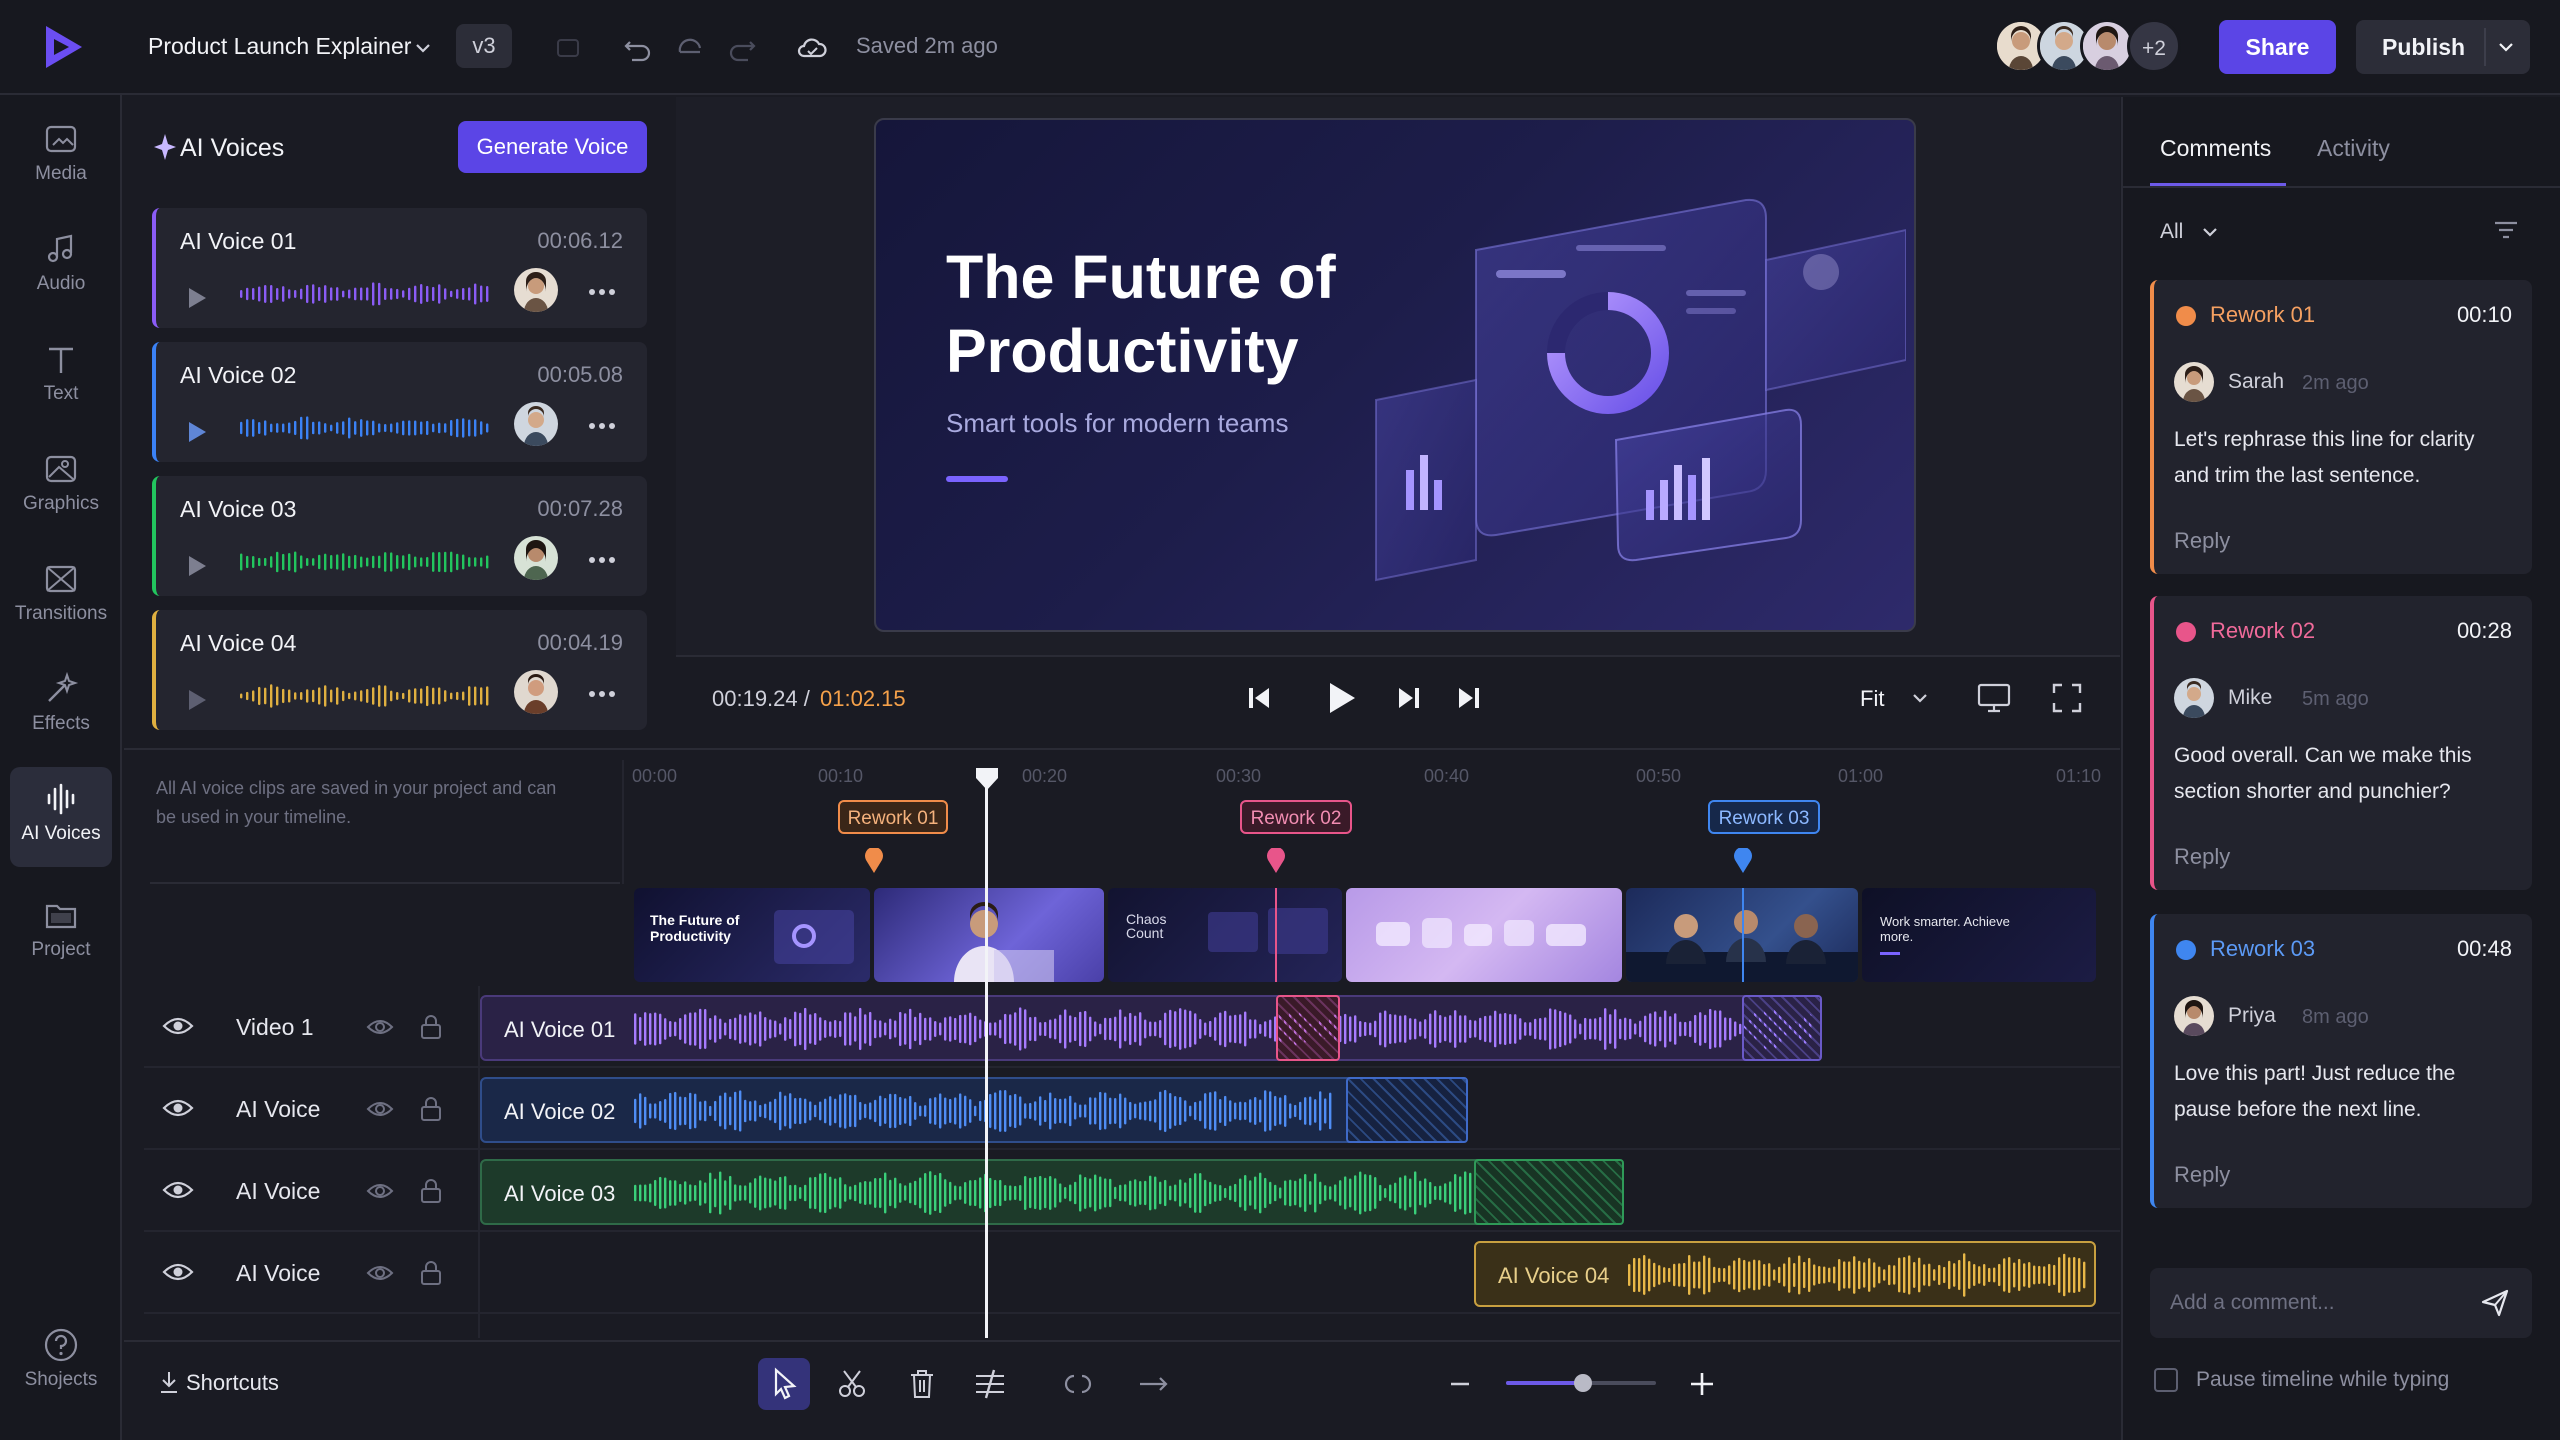 The height and width of the screenshot is (1440, 2560). What do you see at coordinates (1409, 698) in the screenshot?
I see `next-frame-icon` at bounding box center [1409, 698].